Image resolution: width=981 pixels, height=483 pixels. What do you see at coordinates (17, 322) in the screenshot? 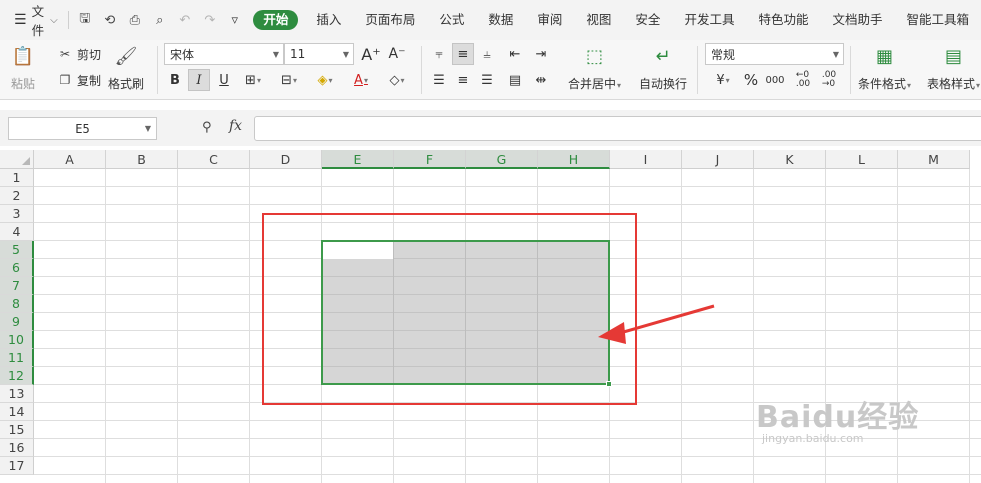
I see `row-header-9: 9` at bounding box center [17, 322].